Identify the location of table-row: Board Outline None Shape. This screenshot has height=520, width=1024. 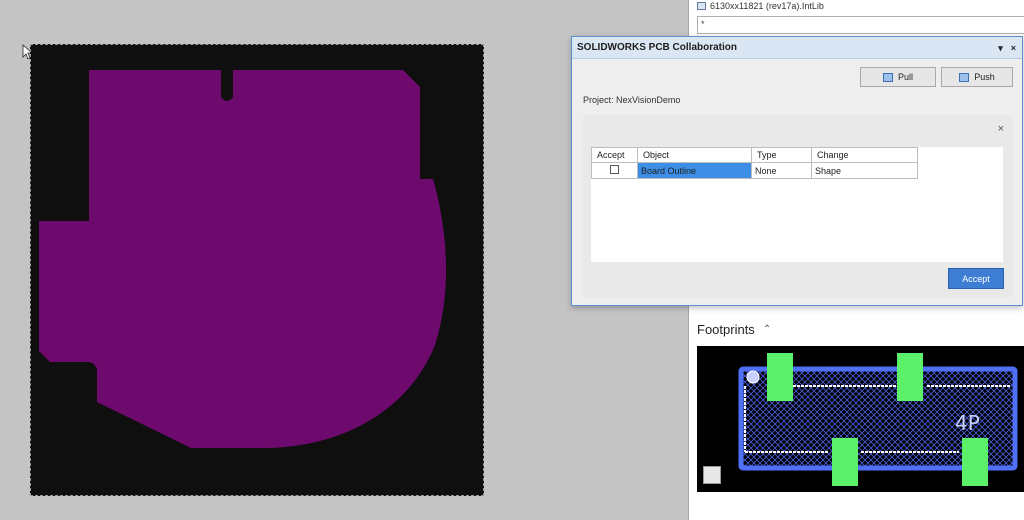
(754, 170).